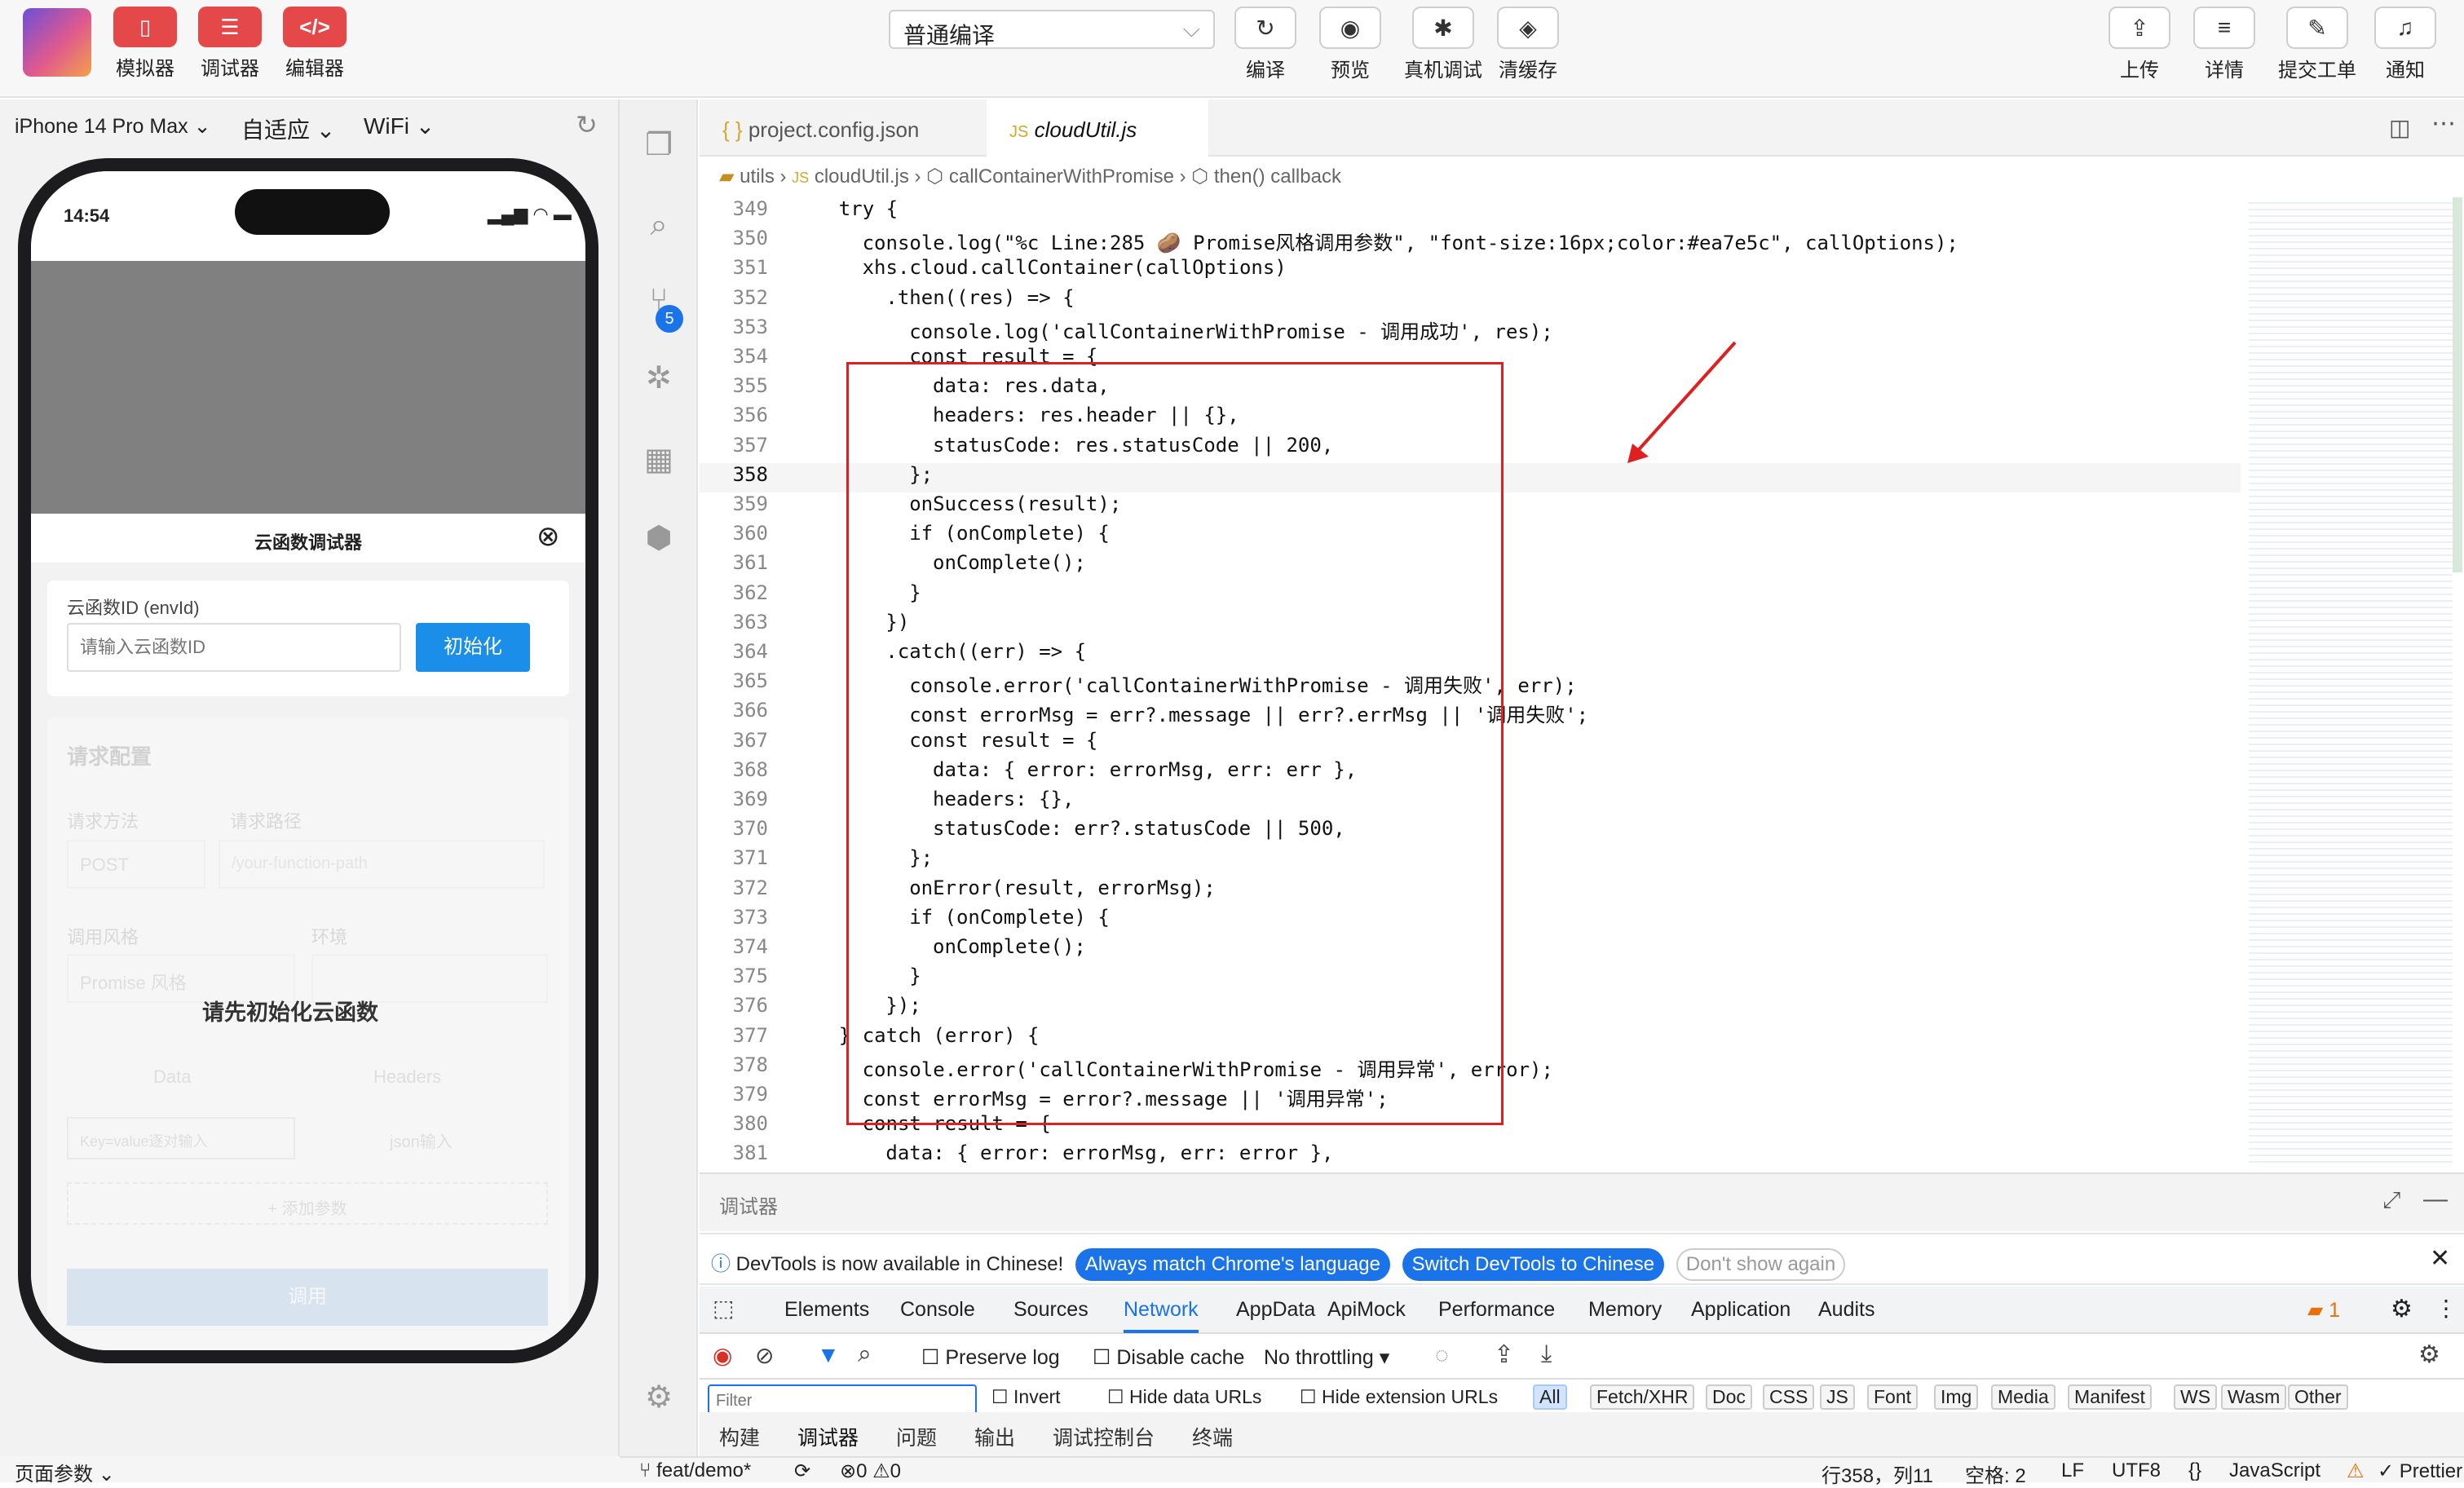 The height and width of the screenshot is (1488, 2464). Describe the element at coordinates (1729, 1397) in the screenshot. I see `type-filter-doc: Doc` at that location.